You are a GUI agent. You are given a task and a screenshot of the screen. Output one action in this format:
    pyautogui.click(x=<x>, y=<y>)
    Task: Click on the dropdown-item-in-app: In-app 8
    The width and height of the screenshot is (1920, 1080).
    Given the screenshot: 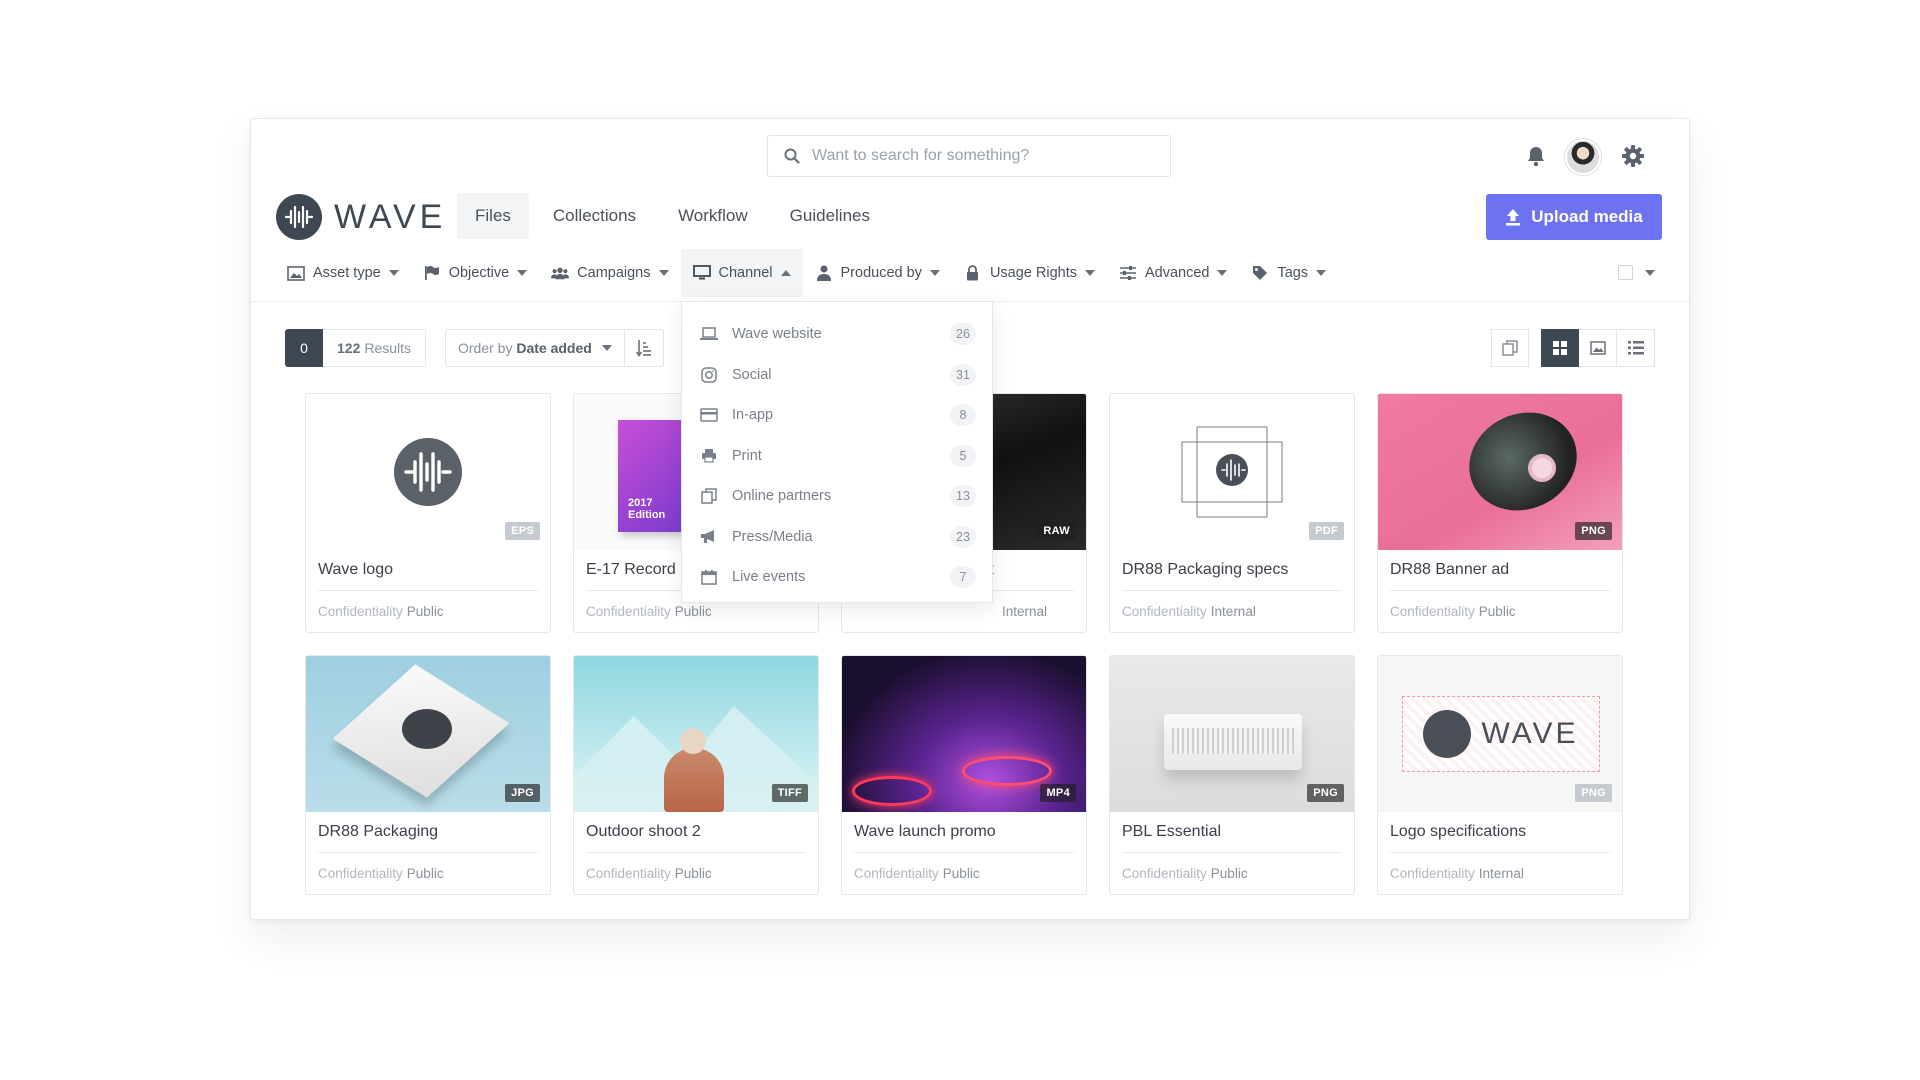 What is the action you would take?
    pyautogui.click(x=837, y=415)
    